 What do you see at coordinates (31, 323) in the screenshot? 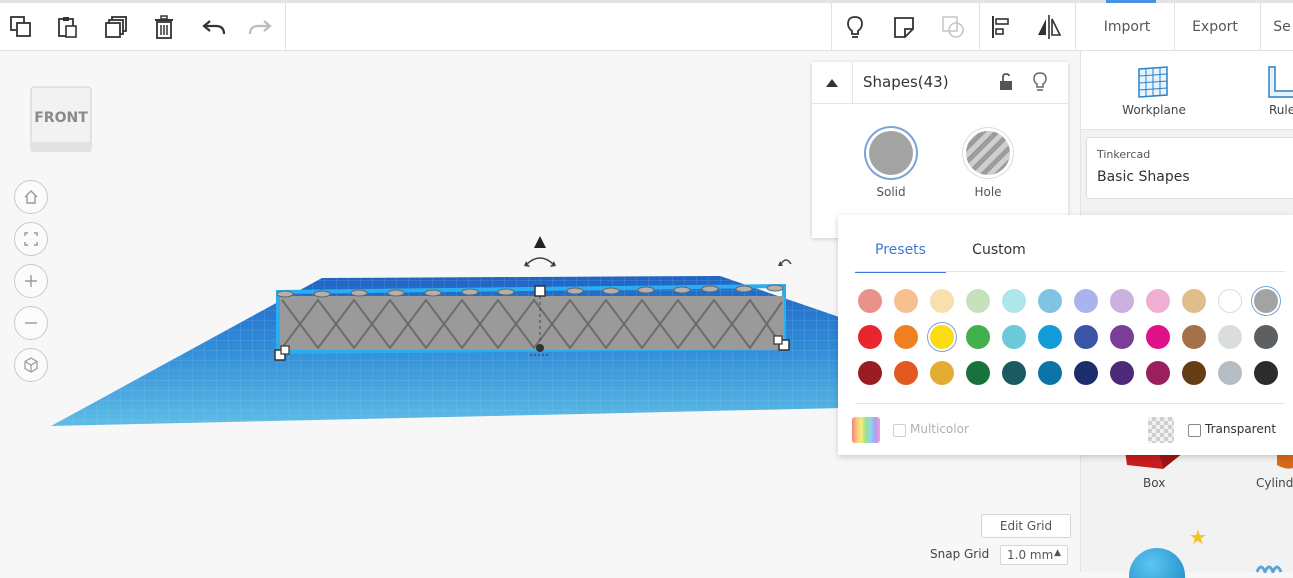
I see `zoom-out-button` at bounding box center [31, 323].